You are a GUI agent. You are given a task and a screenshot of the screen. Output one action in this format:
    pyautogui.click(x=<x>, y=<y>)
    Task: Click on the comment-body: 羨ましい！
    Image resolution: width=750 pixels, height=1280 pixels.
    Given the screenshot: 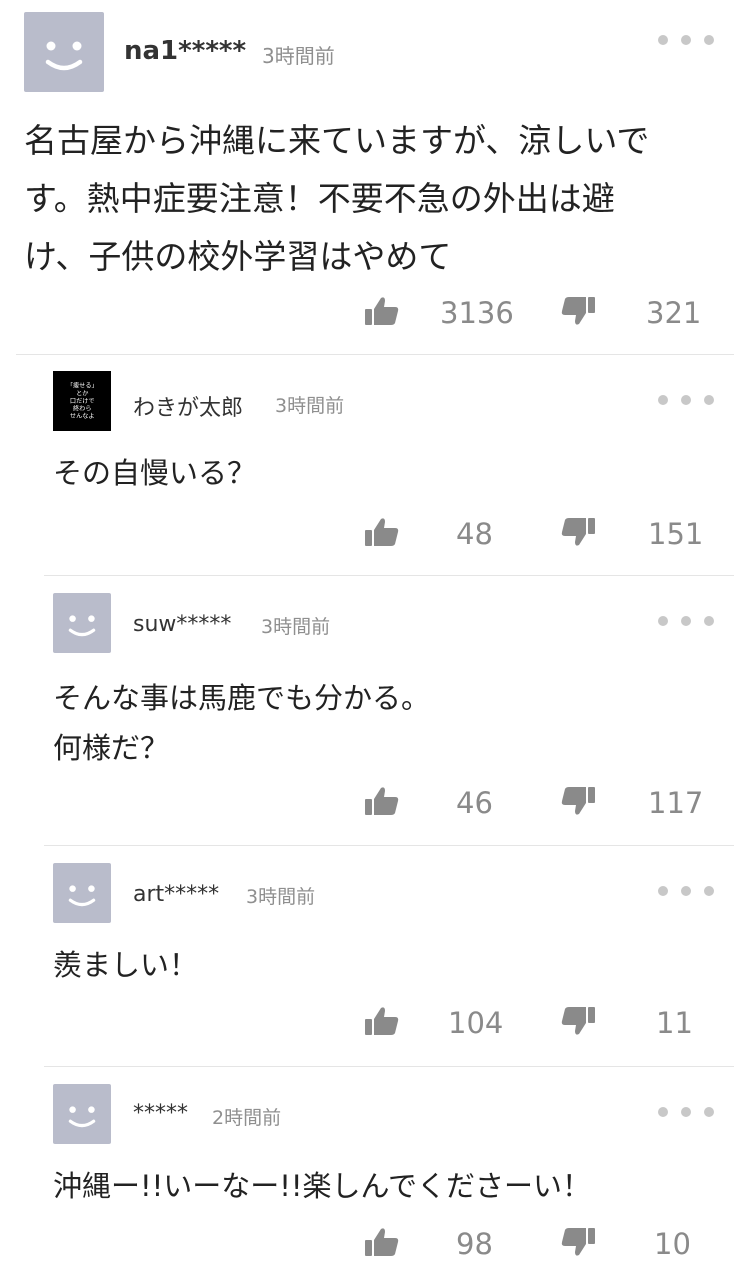 What is the action you would take?
    pyautogui.click(x=126, y=965)
    